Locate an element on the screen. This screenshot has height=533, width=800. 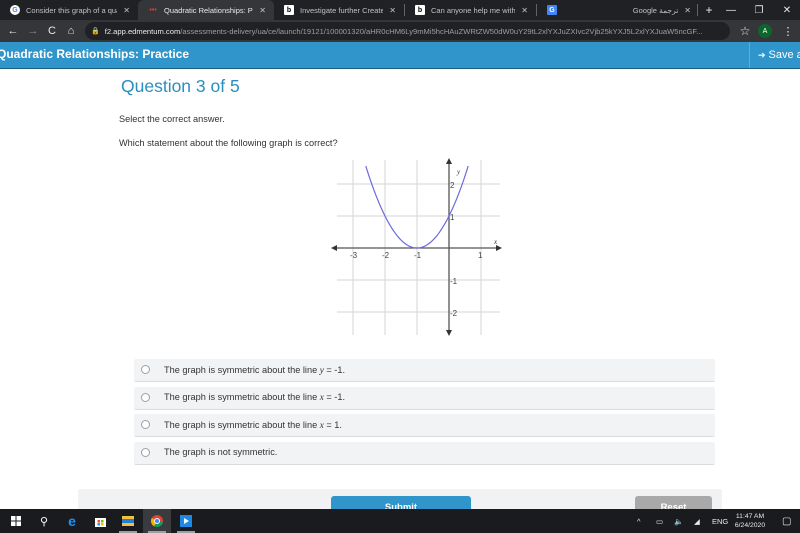
windows-taskbar: ⚲ e ^ ▭ 🔈 ◢ ENG 11:47 AM 6/24/2020 ▢ is located at coordinates (400, 521).